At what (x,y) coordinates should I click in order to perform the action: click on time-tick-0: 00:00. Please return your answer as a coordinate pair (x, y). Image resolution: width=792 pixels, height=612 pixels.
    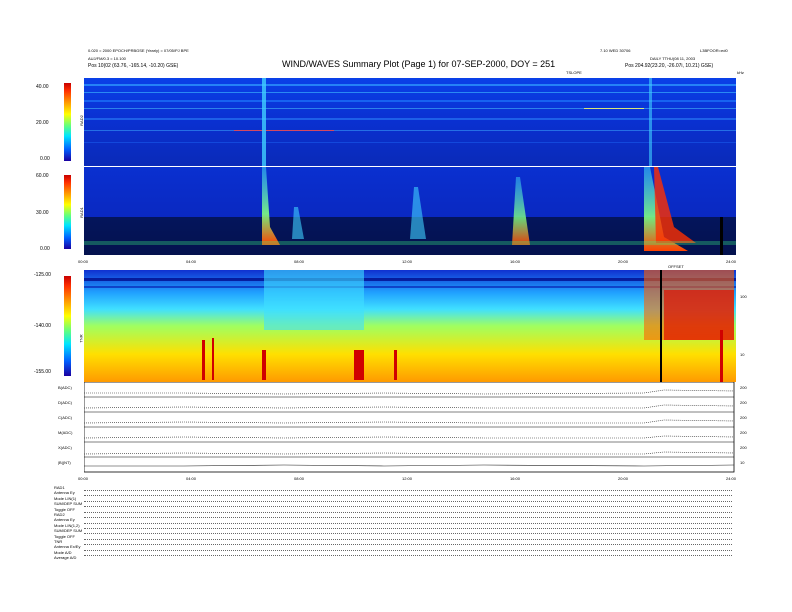
    Looking at the image, I should click on (83, 261).